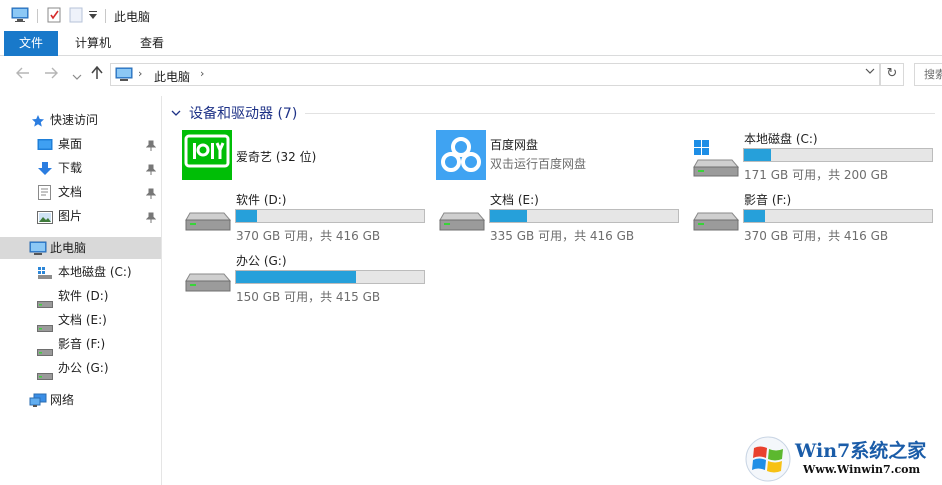 The width and height of the screenshot is (942, 485). Describe the element at coordinates (93, 16) in the screenshot. I see `customize-toolbar-icon` at that location.